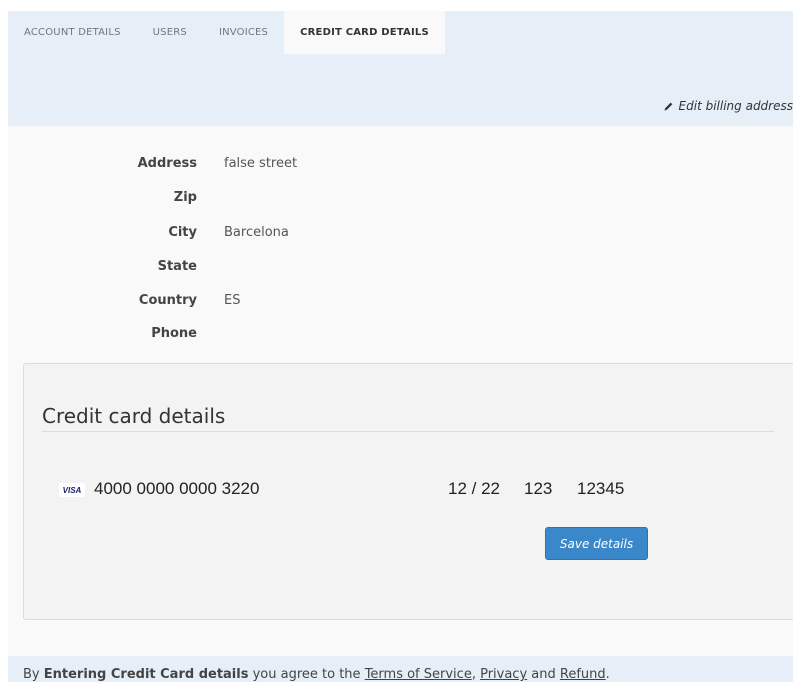 This screenshot has width=793, height=682. What do you see at coordinates (185, 197) in the screenshot?
I see `zip-label: Zip` at bounding box center [185, 197].